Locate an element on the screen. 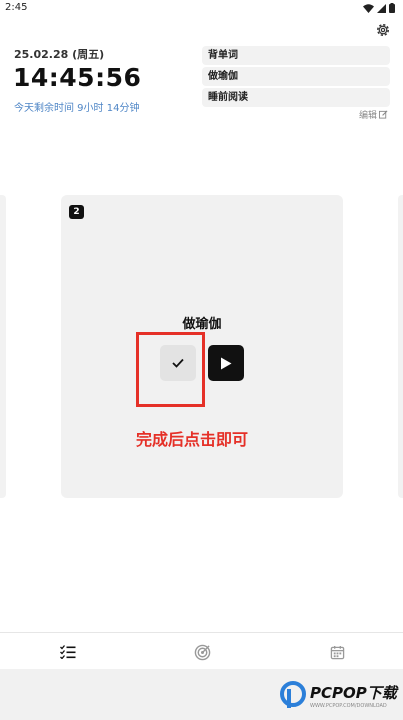 The image size is (403, 720). next-card-edge is located at coordinates (400, 346).